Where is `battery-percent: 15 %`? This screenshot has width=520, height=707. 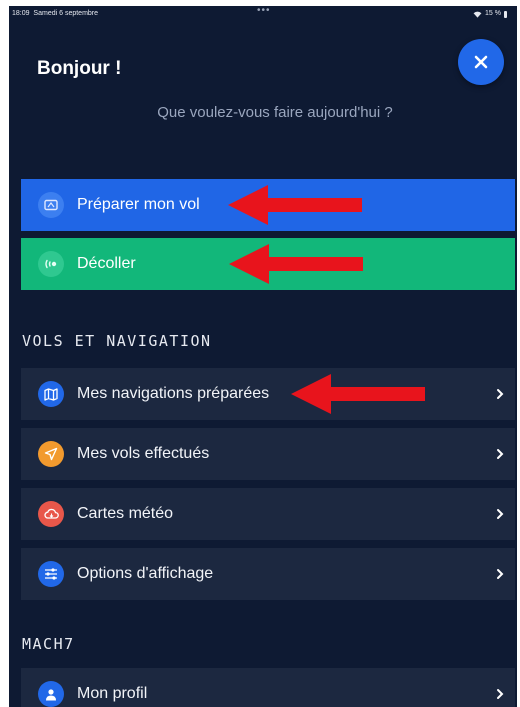
battery-percent: 15 % is located at coordinates (493, 13).